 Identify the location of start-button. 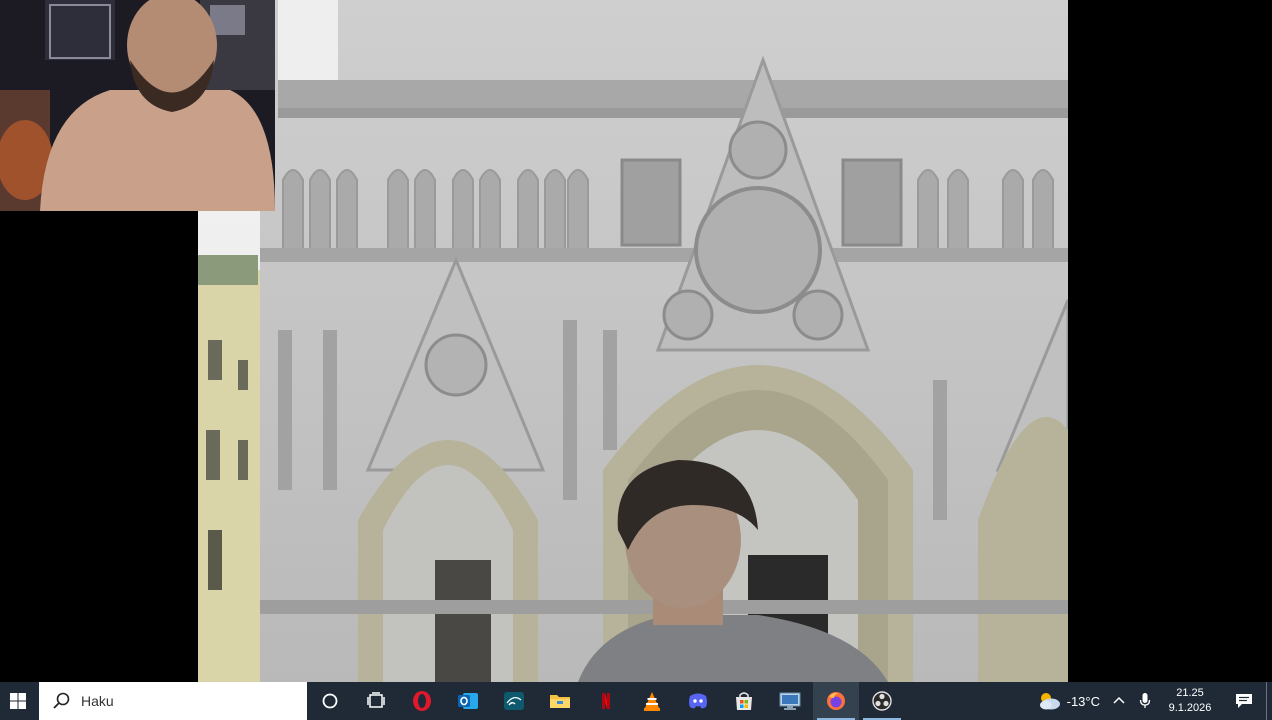
(18, 701).